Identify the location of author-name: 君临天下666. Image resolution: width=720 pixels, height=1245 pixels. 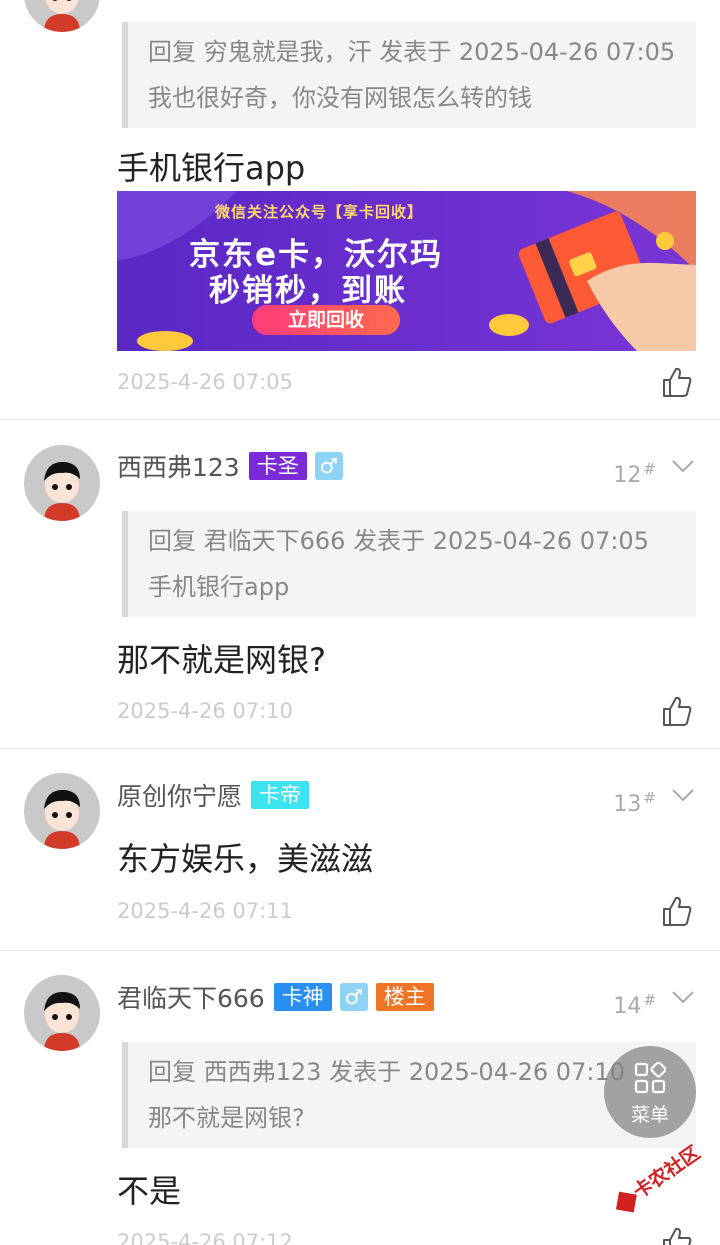
(191, 997).